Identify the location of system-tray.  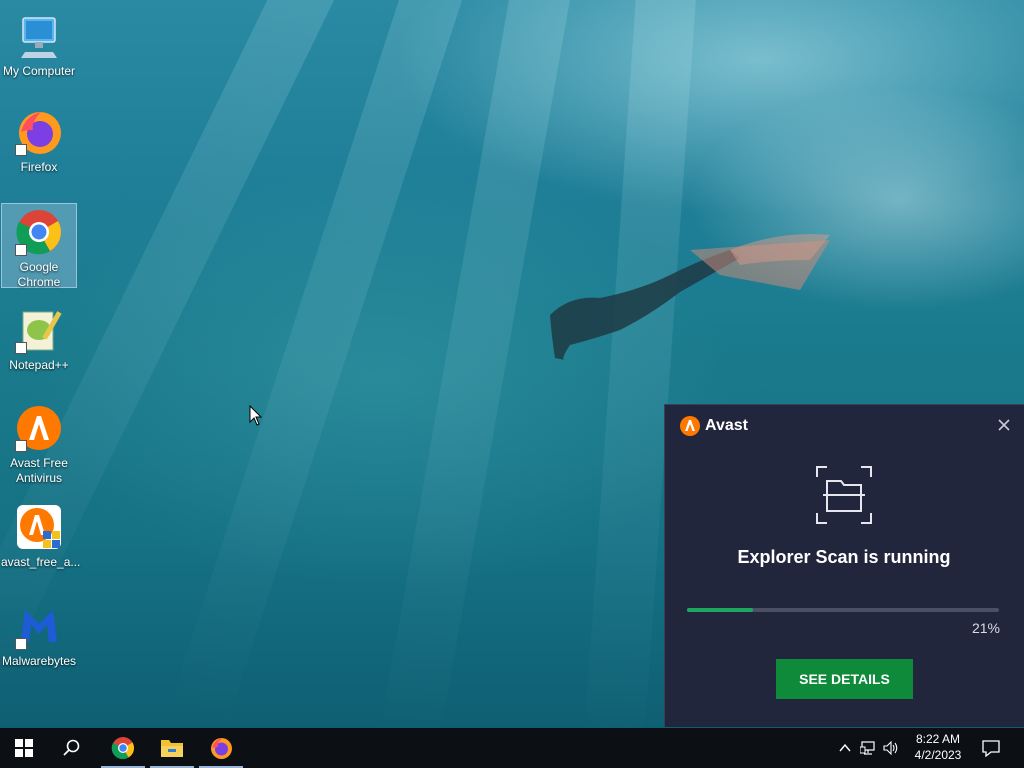
(868, 748).